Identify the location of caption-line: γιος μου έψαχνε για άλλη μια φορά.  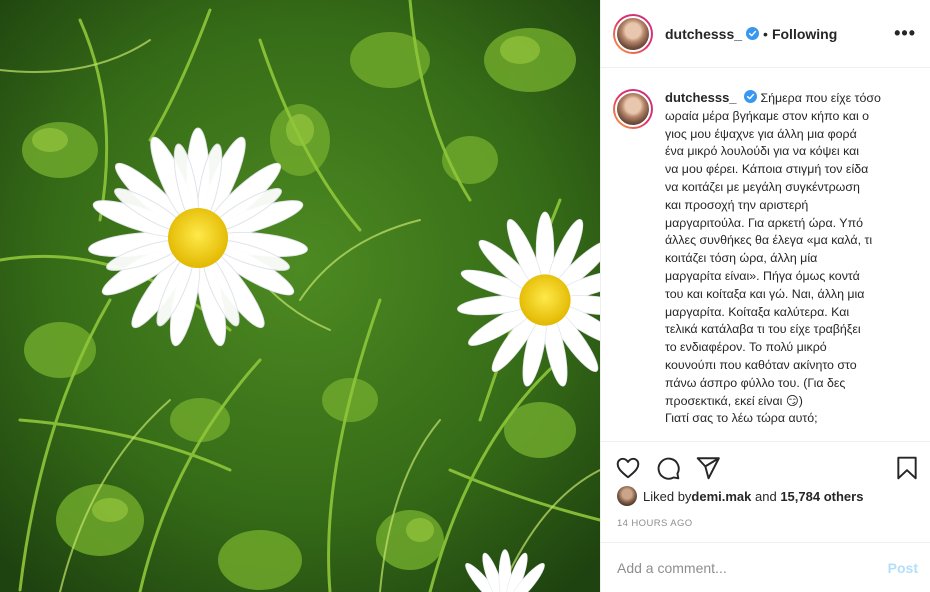
(761, 133).